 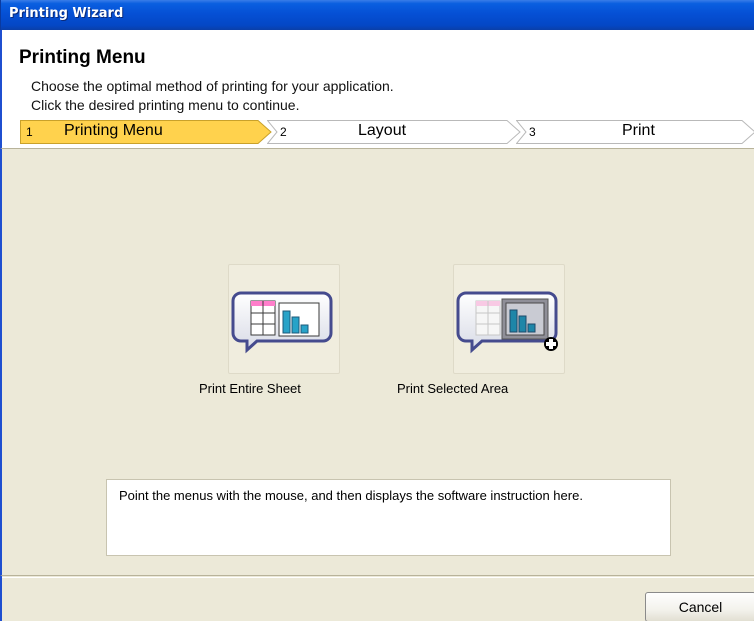 I want to click on step-label: Layout, so click(x=382, y=130).